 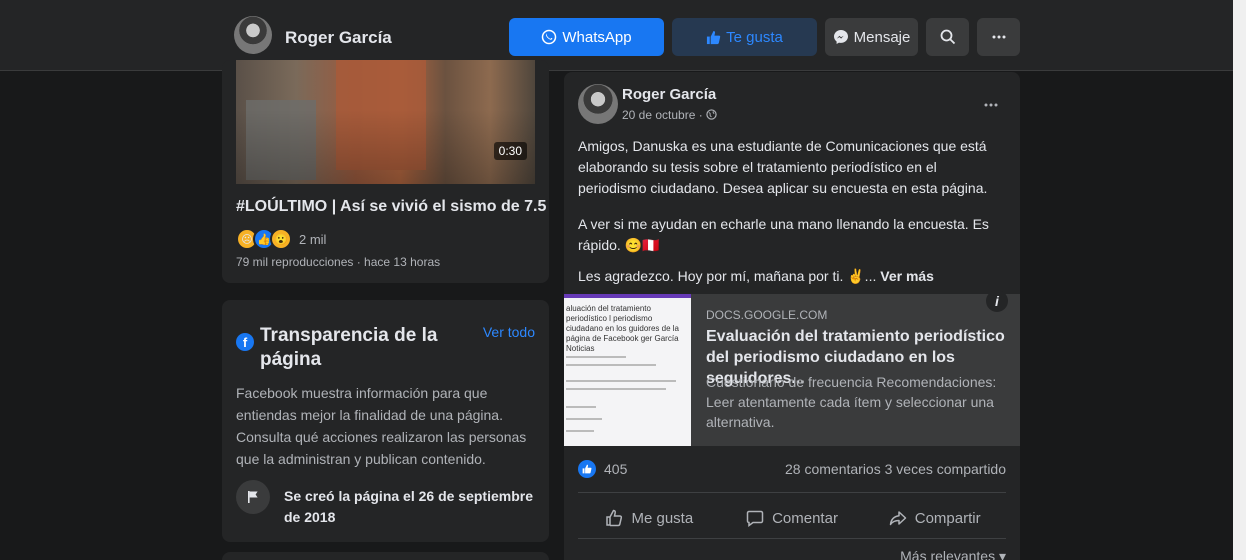 I want to click on reaction-count: 2 mil, so click(x=313, y=239).